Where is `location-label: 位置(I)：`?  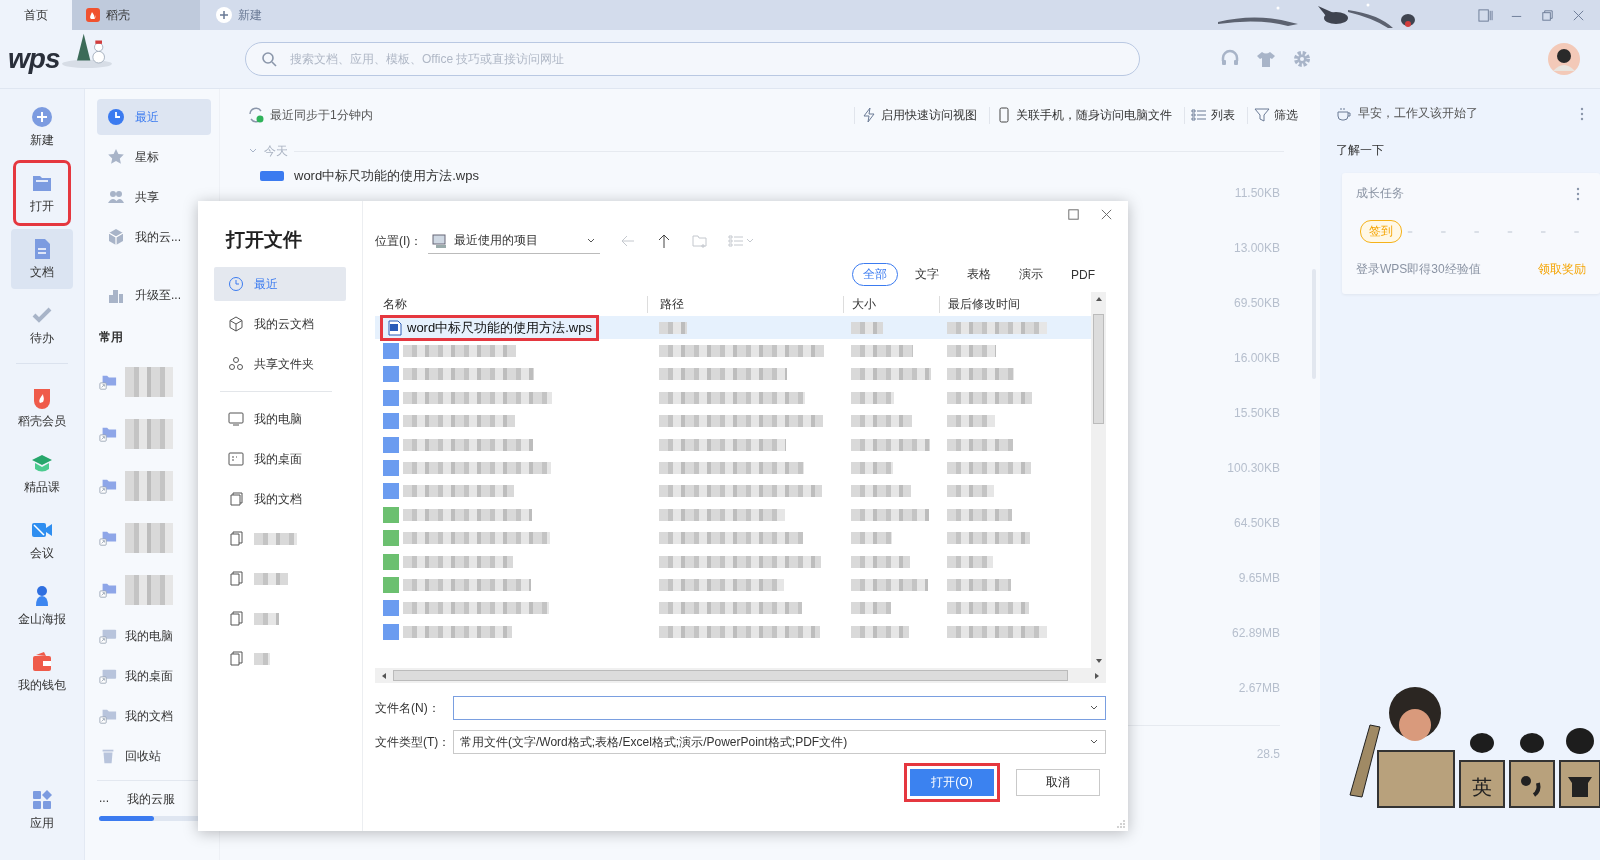
location-label: 位置(I)： is located at coordinates (399, 241).